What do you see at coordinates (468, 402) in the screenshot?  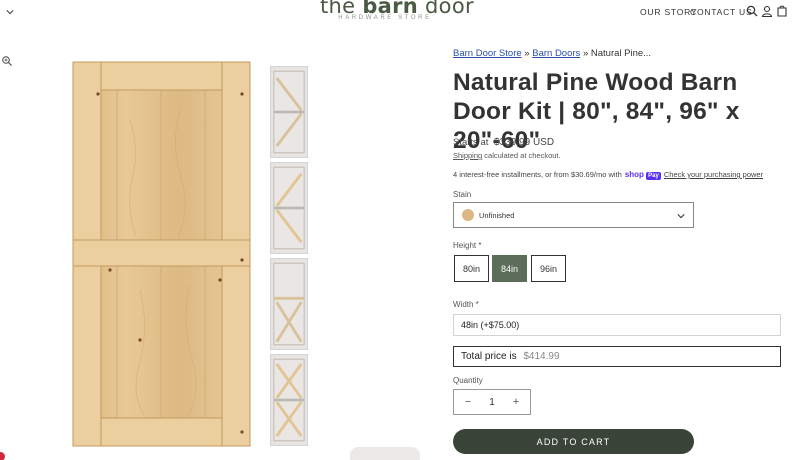 I see `quantity-decrease-button: −` at bounding box center [468, 402].